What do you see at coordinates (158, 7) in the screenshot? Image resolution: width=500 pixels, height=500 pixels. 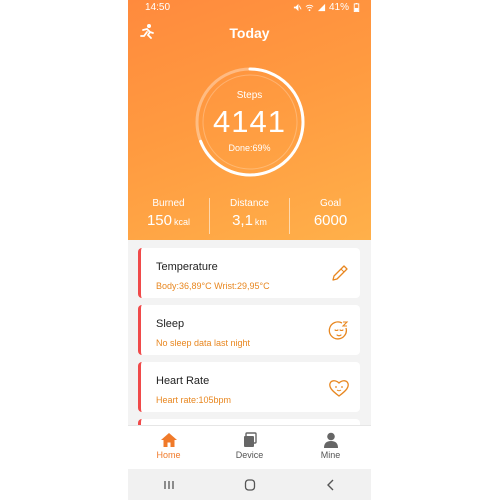 I see `status-time: 14:50` at bounding box center [158, 7].